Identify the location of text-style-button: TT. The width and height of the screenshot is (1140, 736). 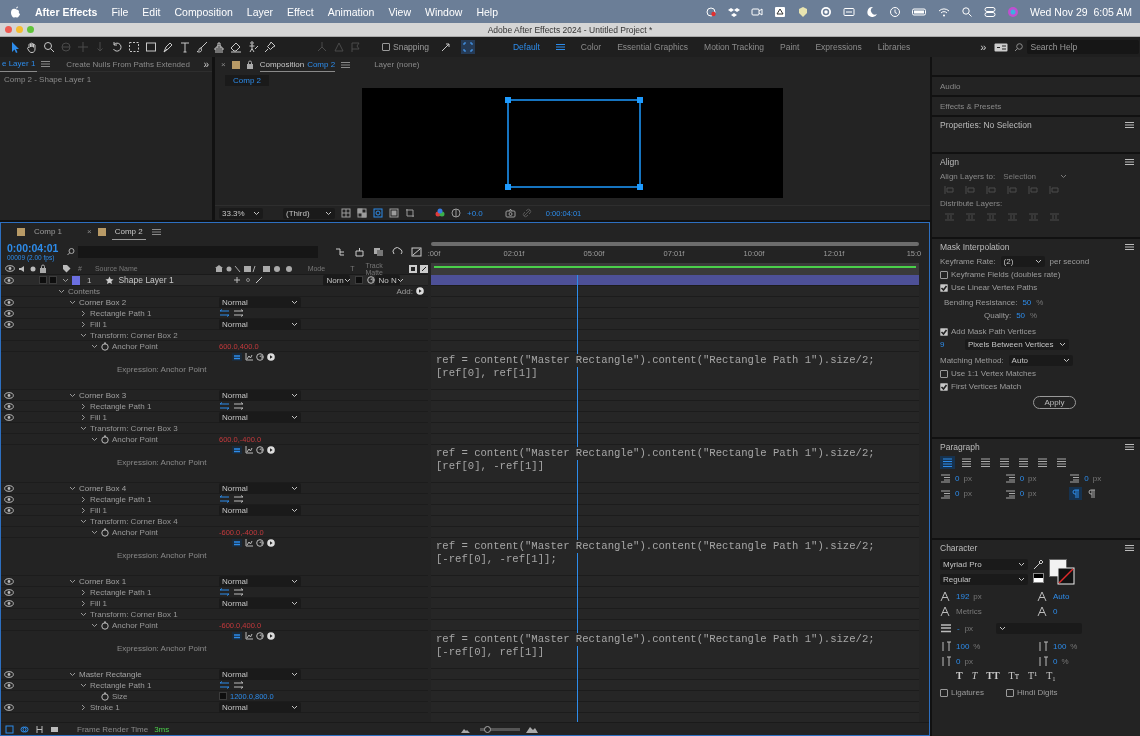
(993, 675).